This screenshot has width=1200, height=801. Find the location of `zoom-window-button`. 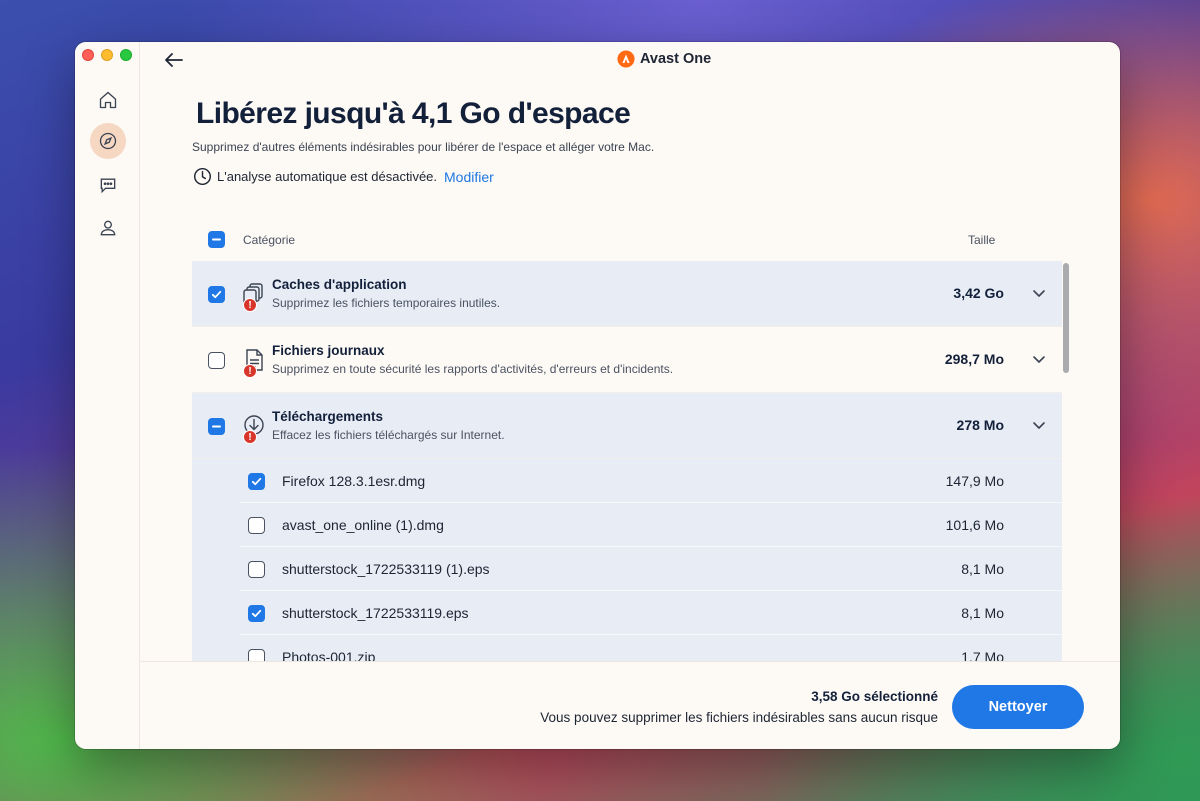

zoom-window-button is located at coordinates (126, 55).